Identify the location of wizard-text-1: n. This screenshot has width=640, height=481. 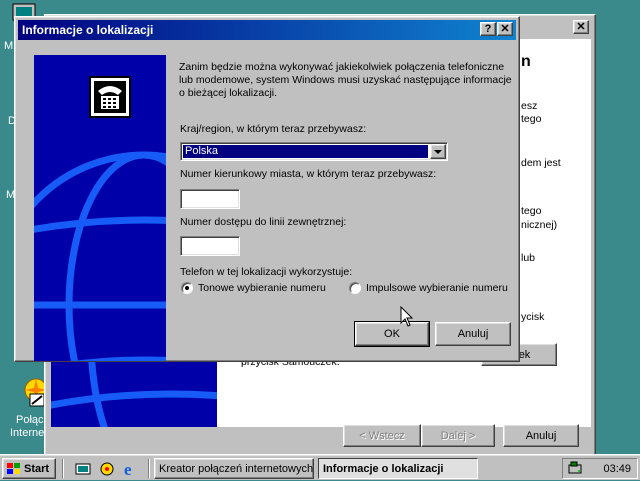
(526, 61).